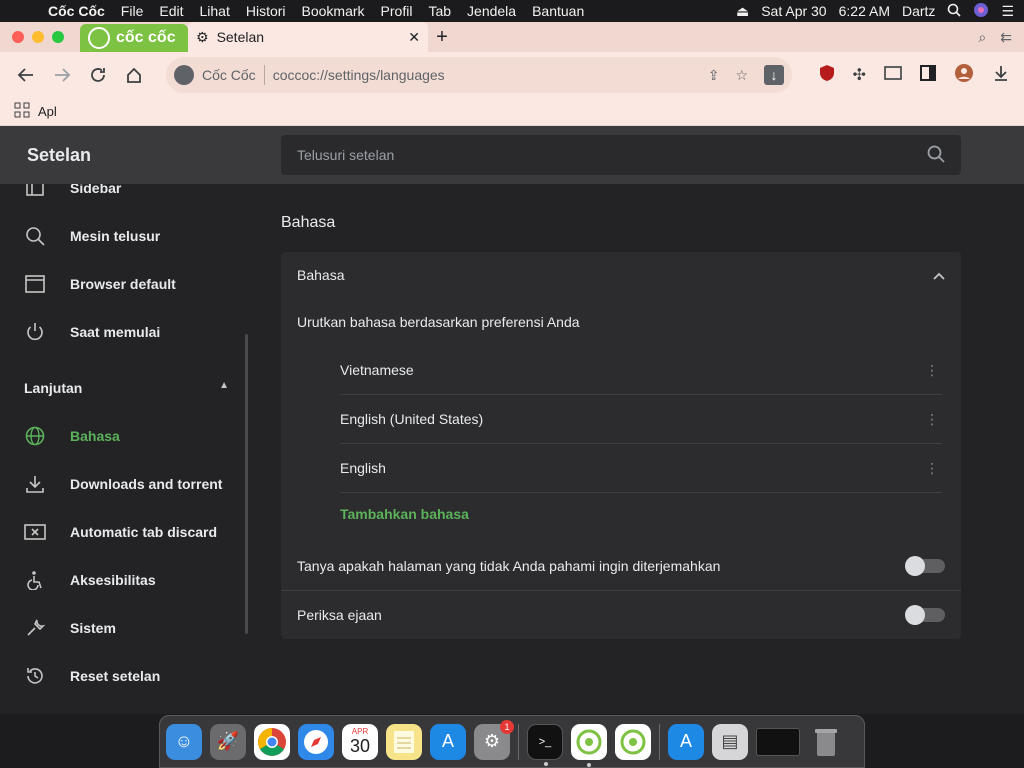  What do you see at coordinates (360, 741) in the screenshot?
I see `calendar-icon: APR 30` at bounding box center [360, 741].